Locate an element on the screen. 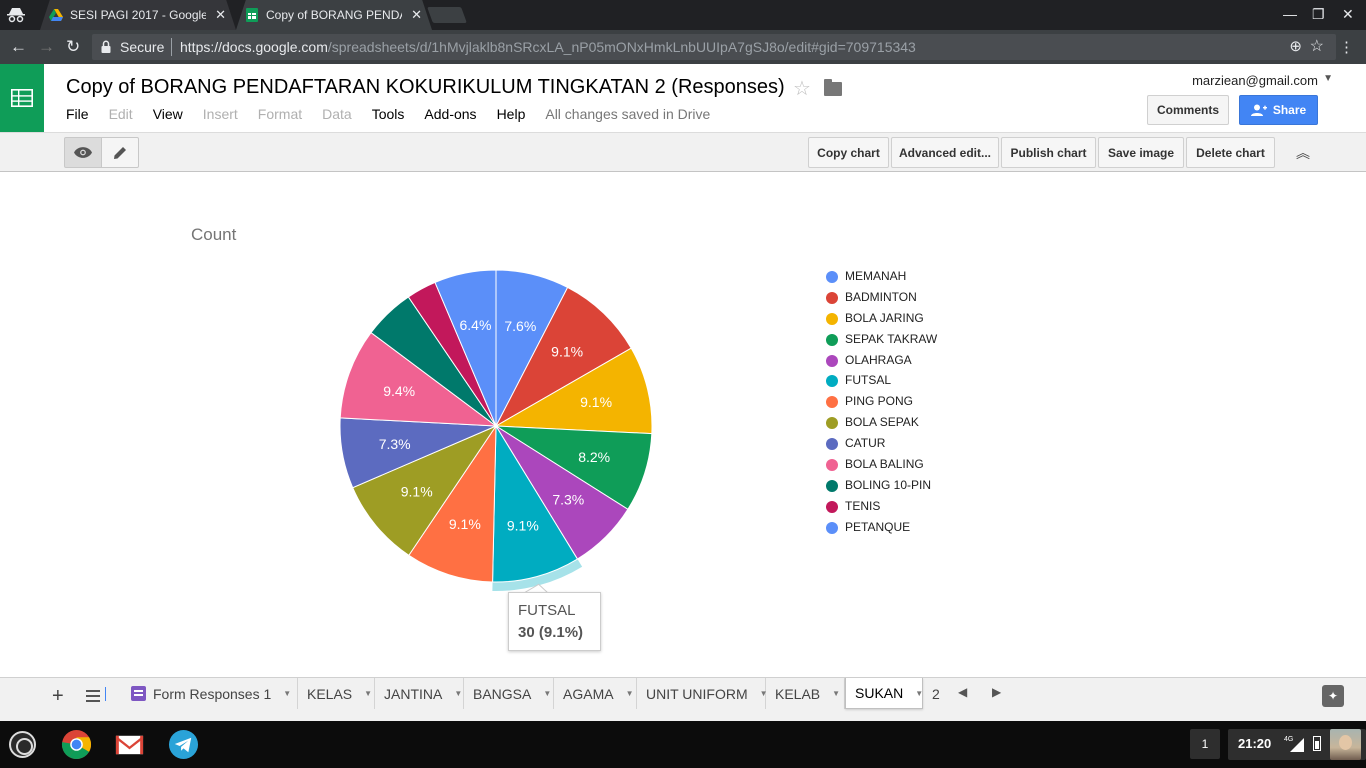  folder-icon is located at coordinates (833, 87).